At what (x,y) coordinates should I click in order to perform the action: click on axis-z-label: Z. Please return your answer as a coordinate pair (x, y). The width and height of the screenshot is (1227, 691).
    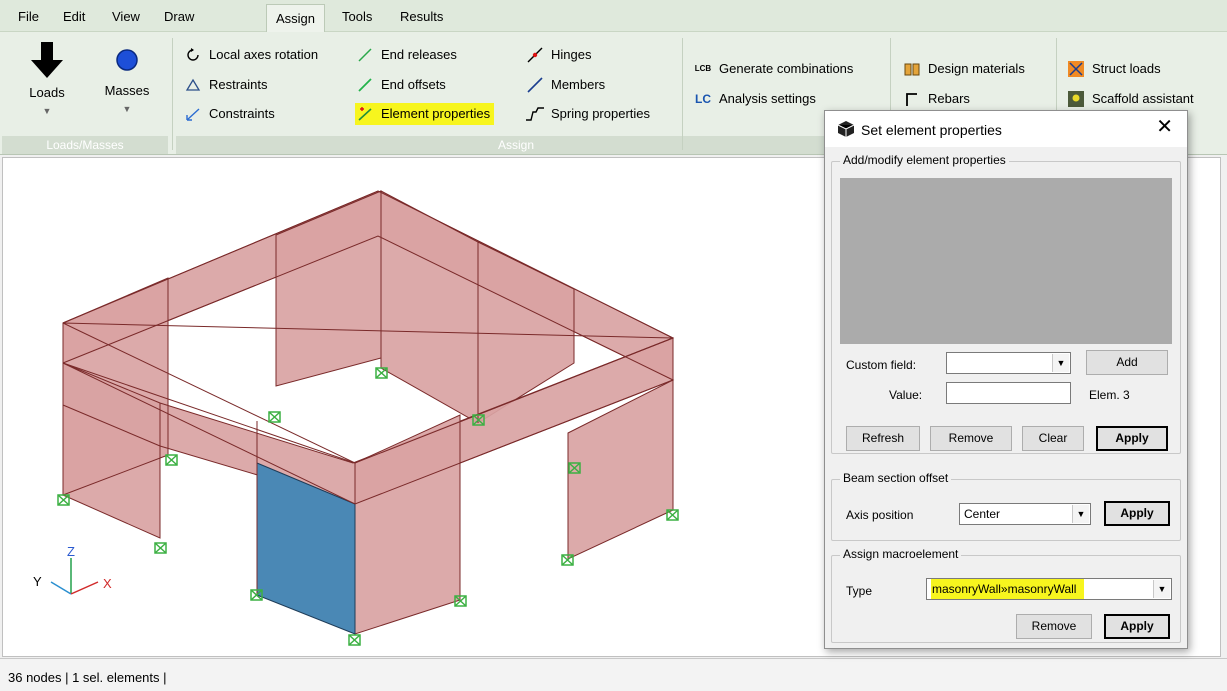
    Looking at the image, I should click on (71, 551).